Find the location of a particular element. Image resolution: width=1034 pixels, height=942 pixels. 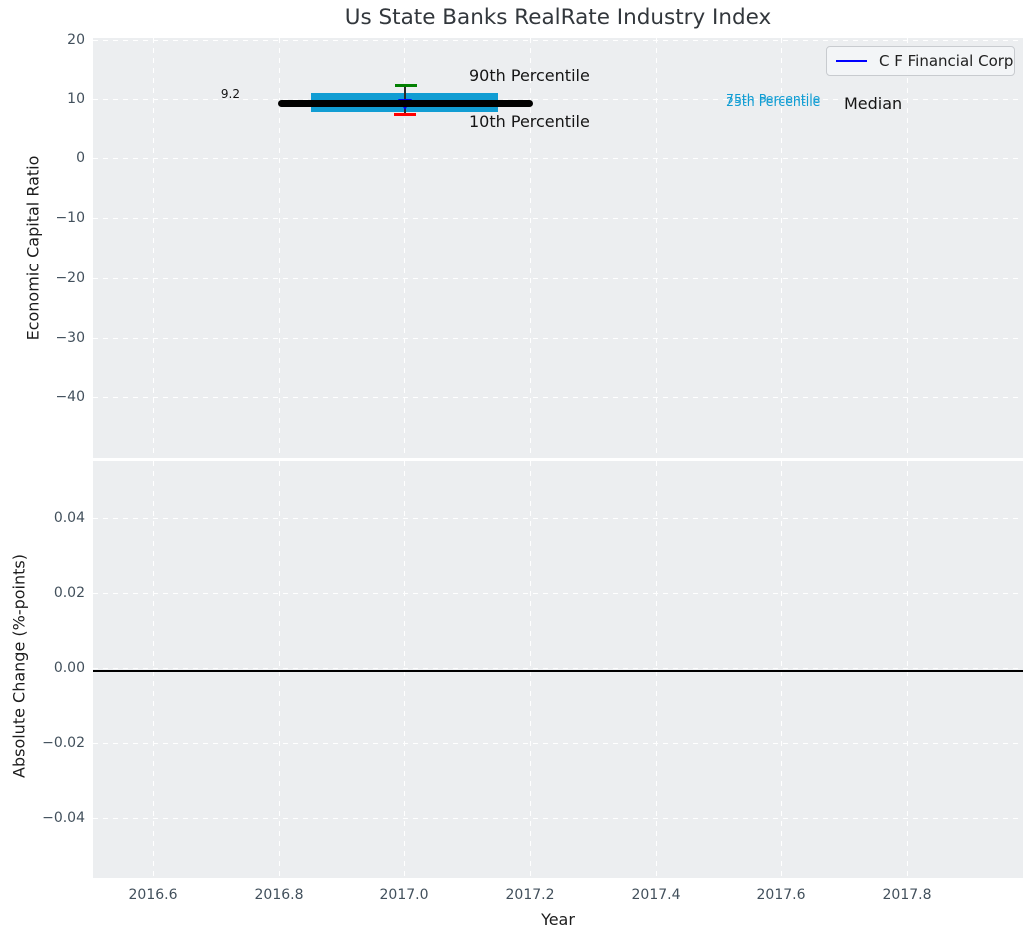

xtick-label: 2017.4 is located at coordinates (656, 895).